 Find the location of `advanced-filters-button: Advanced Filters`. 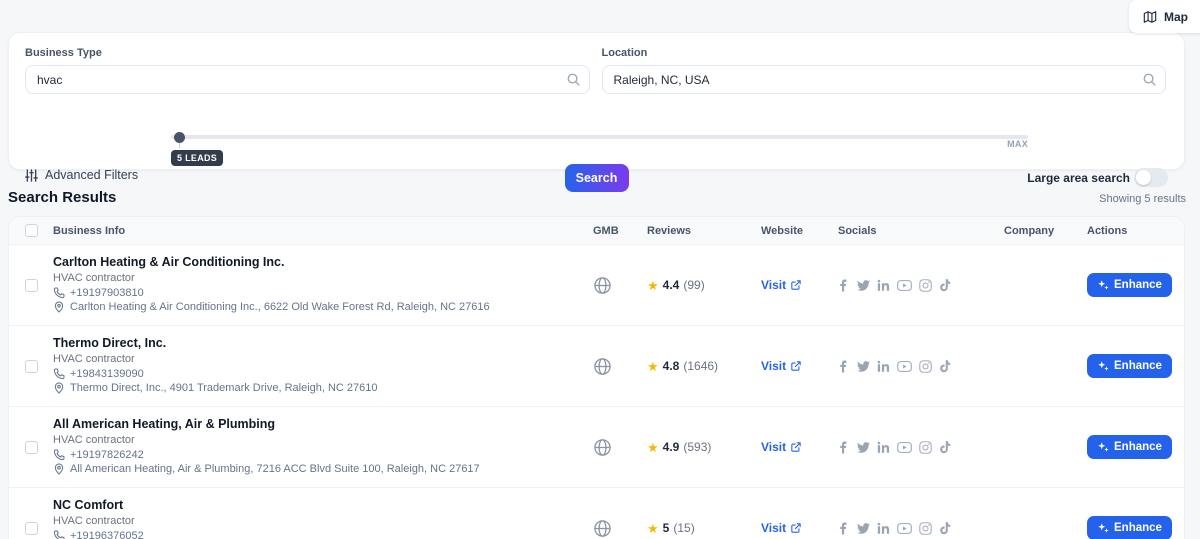

advanced-filters-button: Advanced Filters is located at coordinates (81, 175).